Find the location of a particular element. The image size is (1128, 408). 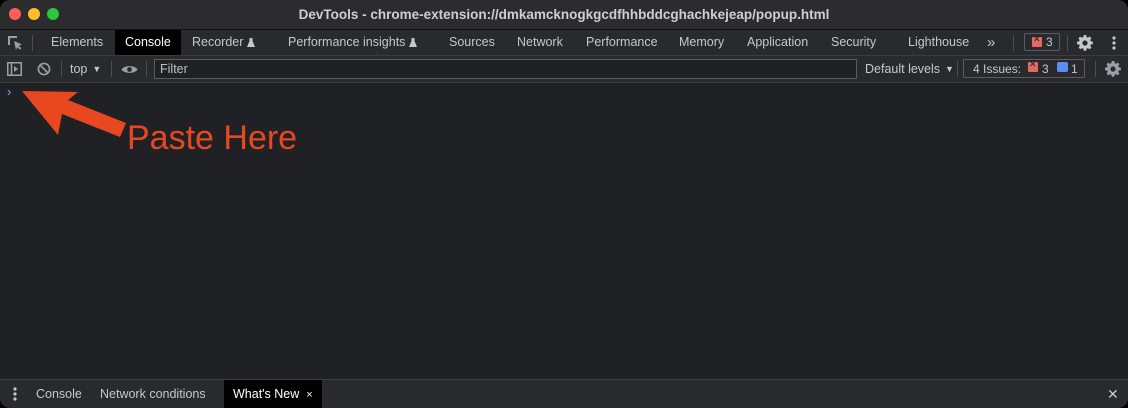

drawer-tab-console: Console is located at coordinates (59, 394).